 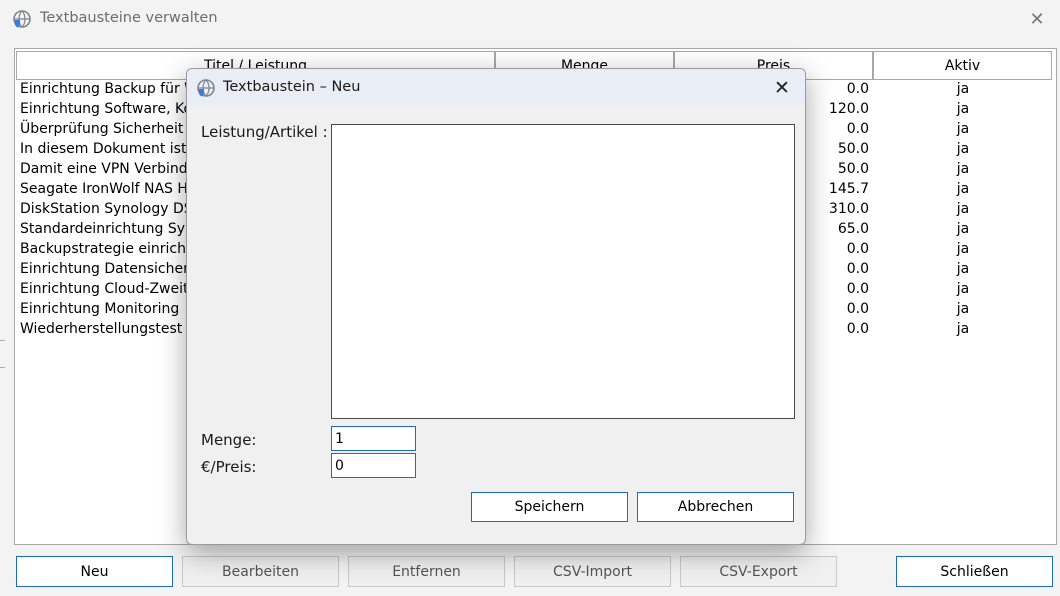 I want to click on quantity-input, so click(x=373, y=438).